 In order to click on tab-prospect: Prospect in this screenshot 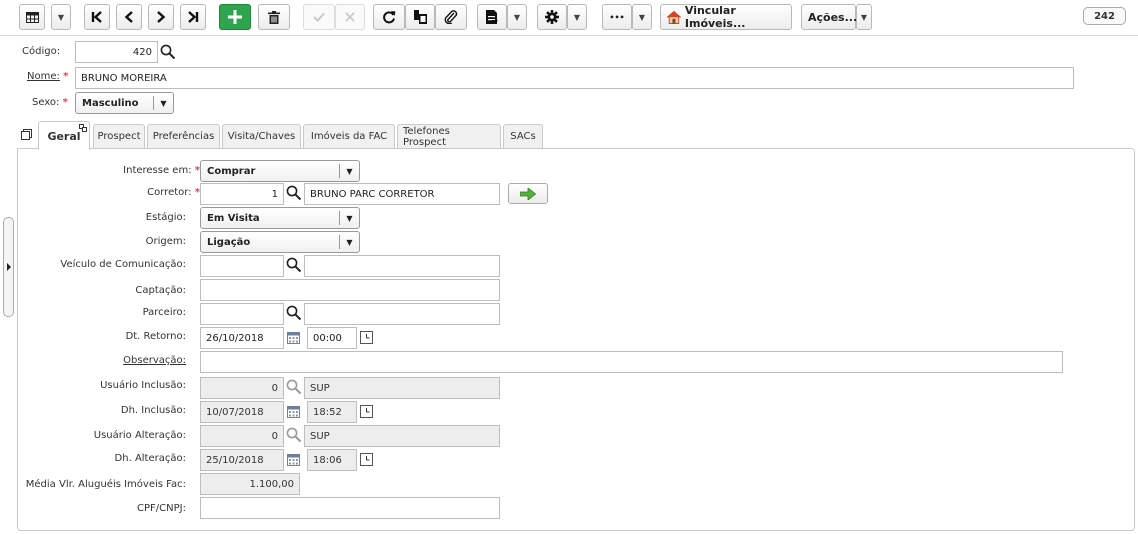, I will do `click(119, 136)`.